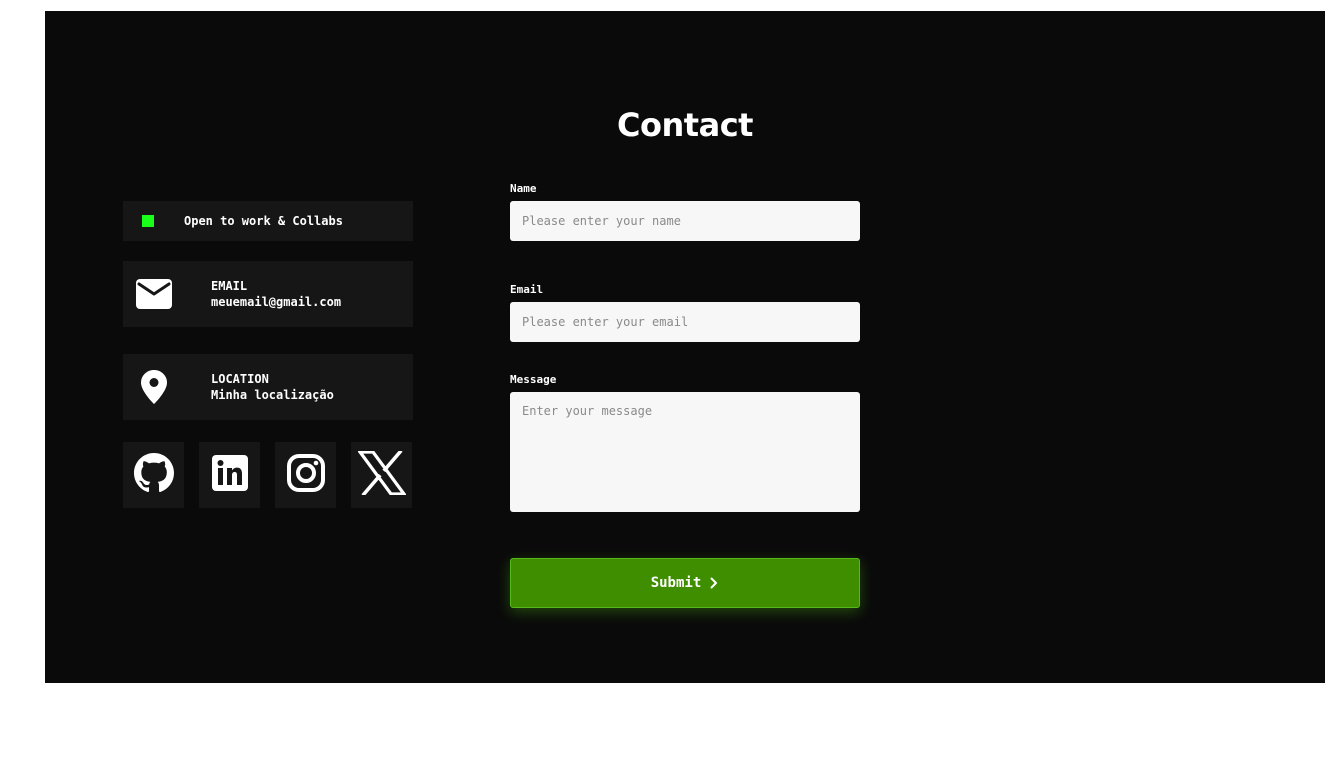  I want to click on linkedin-link, so click(229, 475).